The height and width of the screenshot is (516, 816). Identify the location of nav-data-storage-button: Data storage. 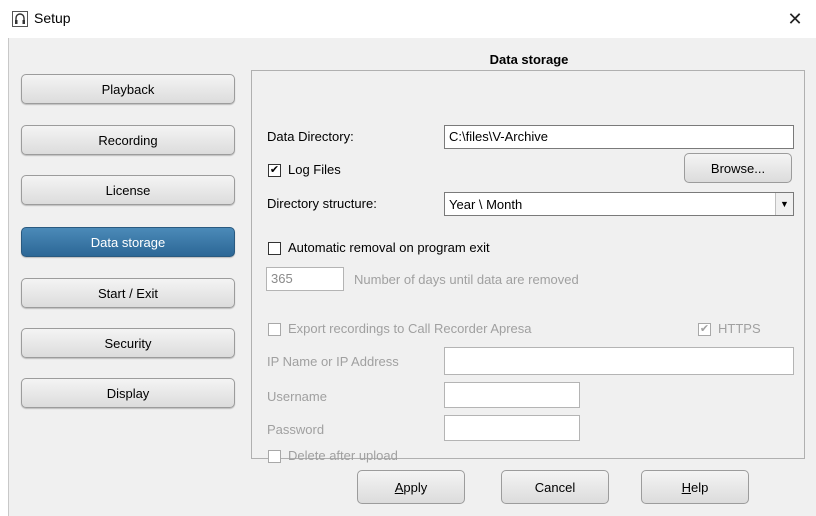
(128, 242).